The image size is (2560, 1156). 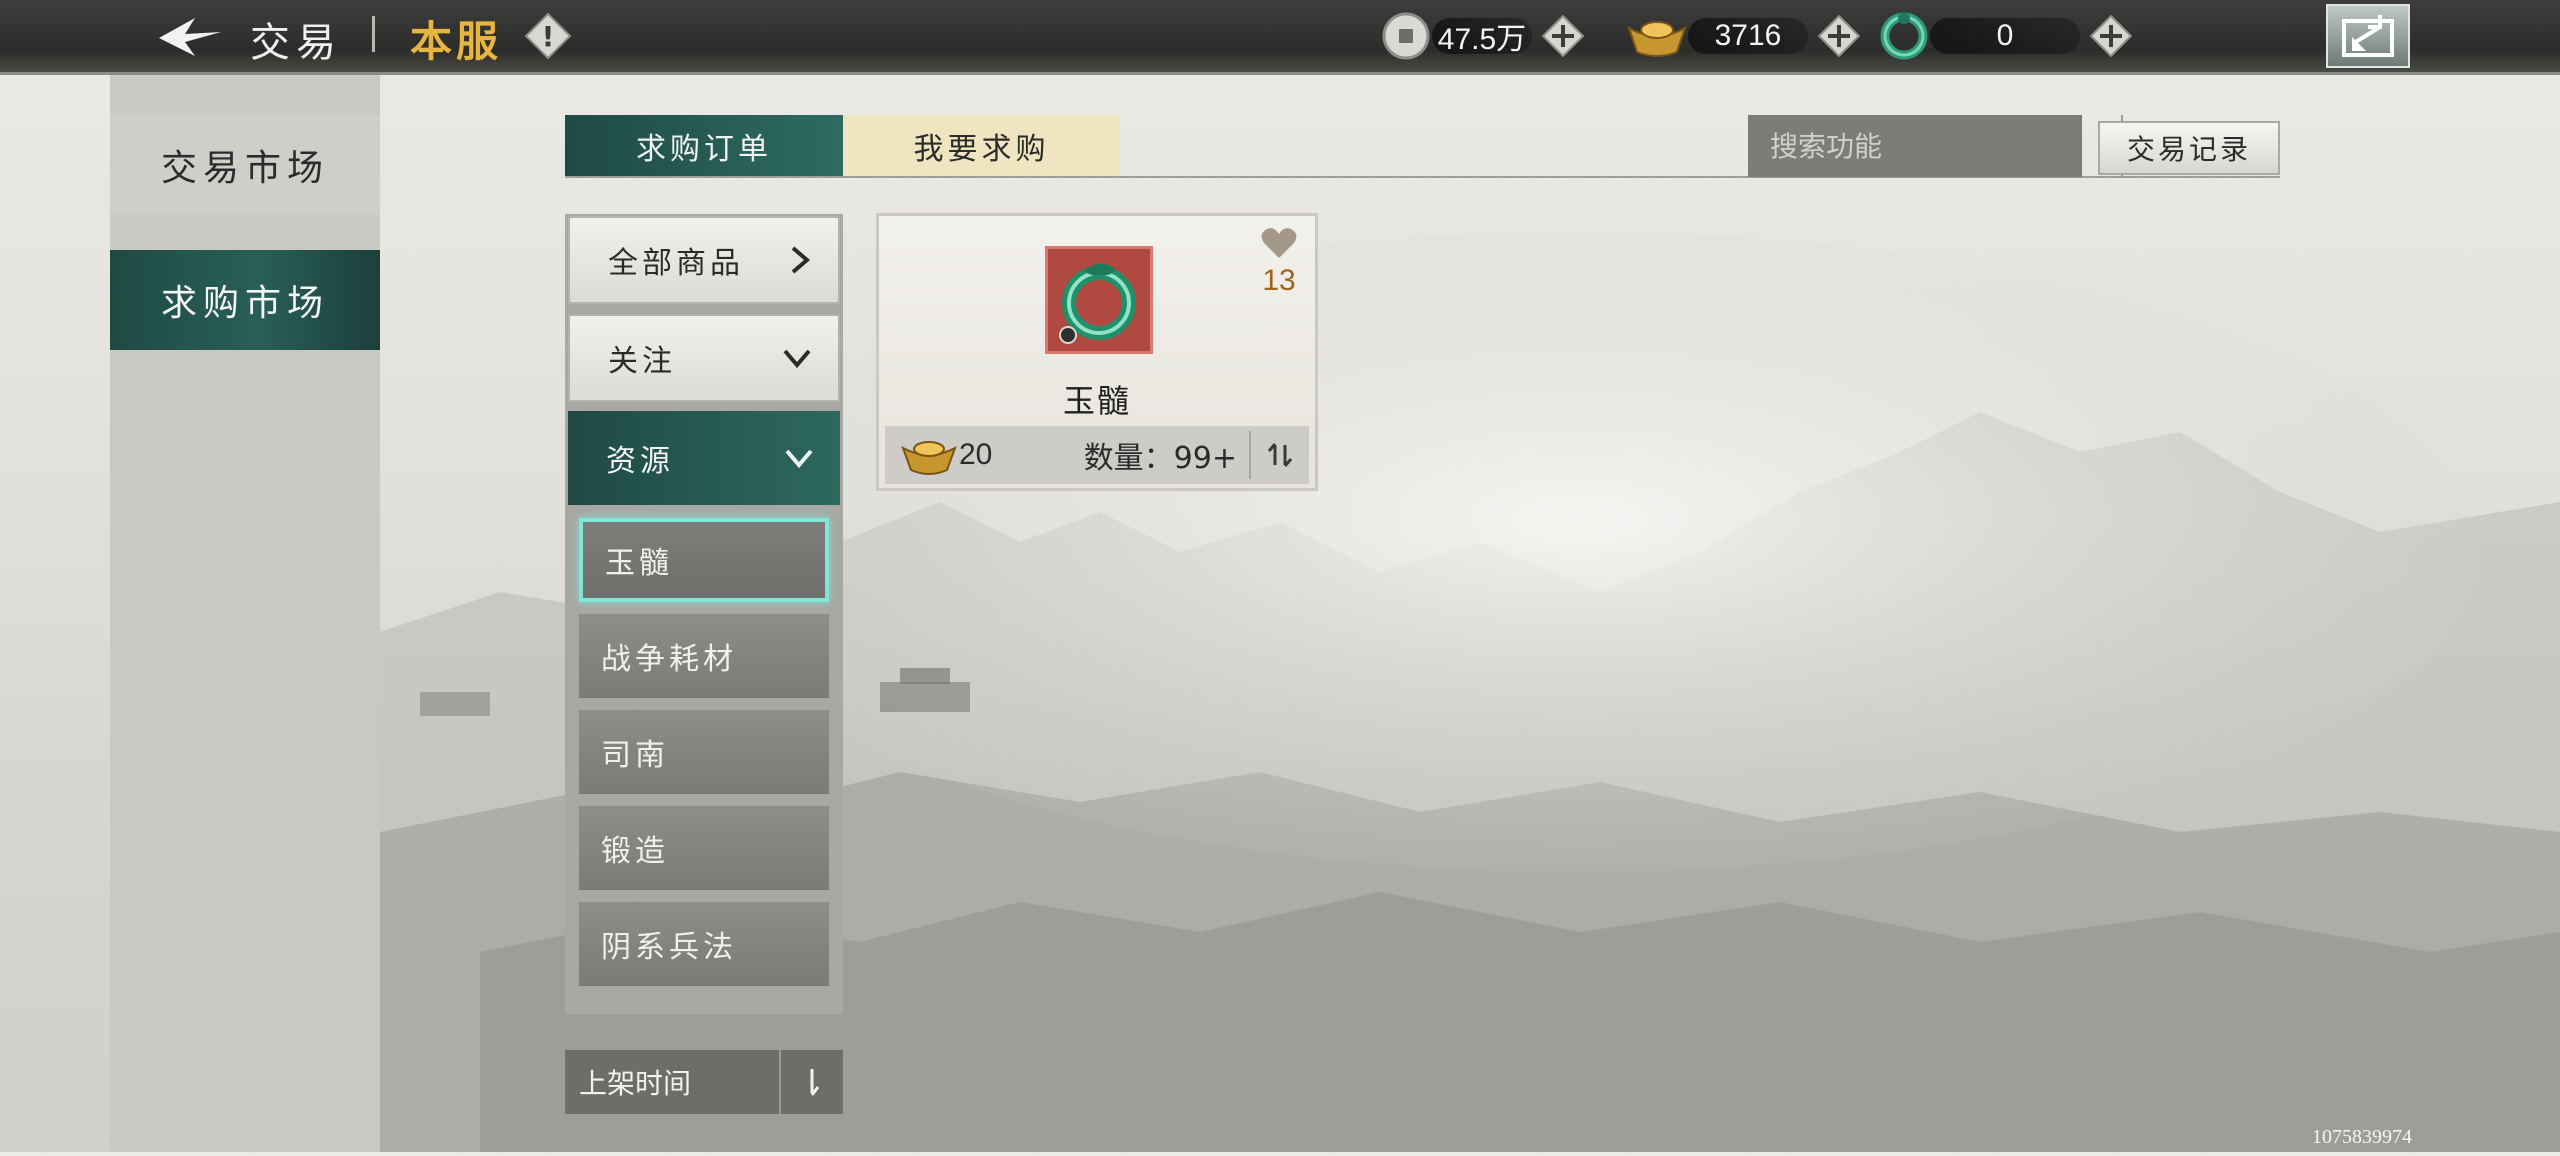 I want to click on currency-jade: 0, so click(x=2006, y=36).